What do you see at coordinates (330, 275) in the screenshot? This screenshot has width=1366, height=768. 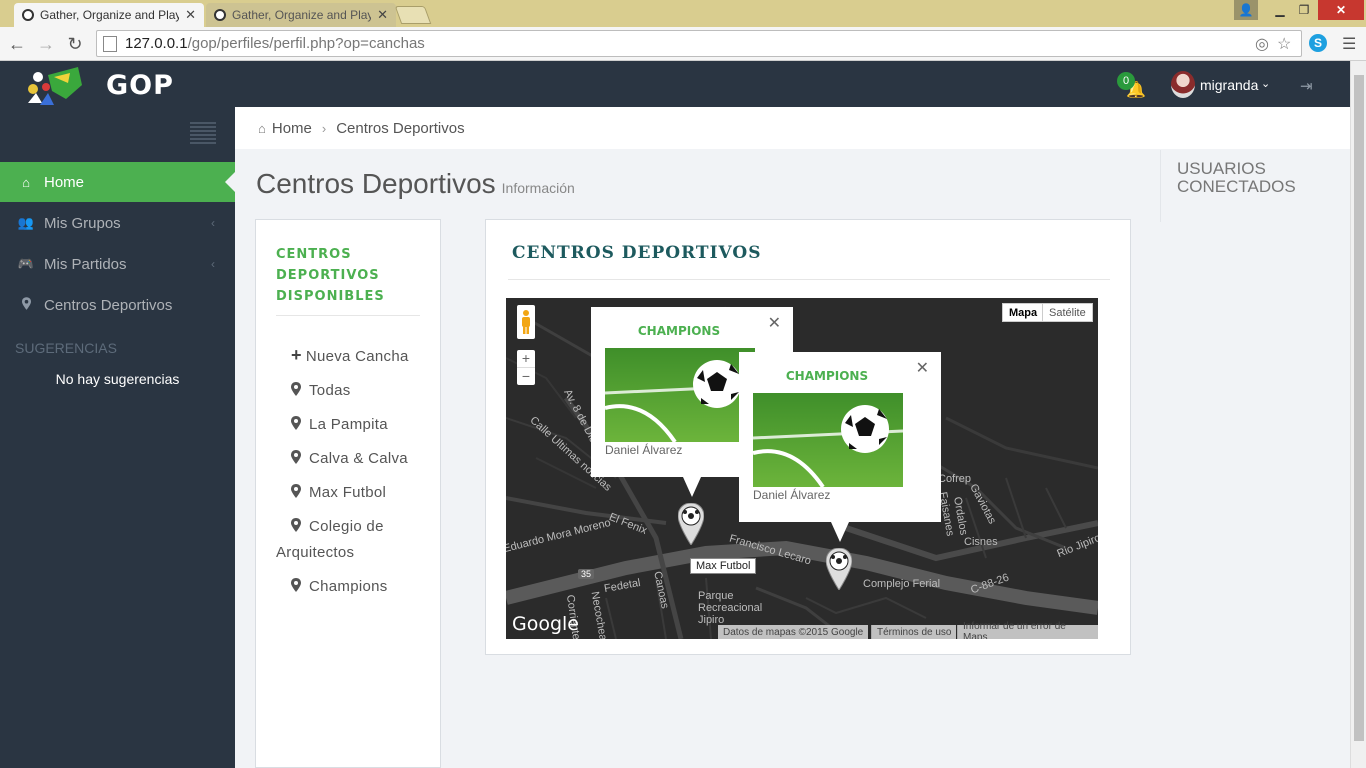 I see `available-centers-title: CENTROS DEPORTIVOS DISPONIBLES` at bounding box center [330, 275].